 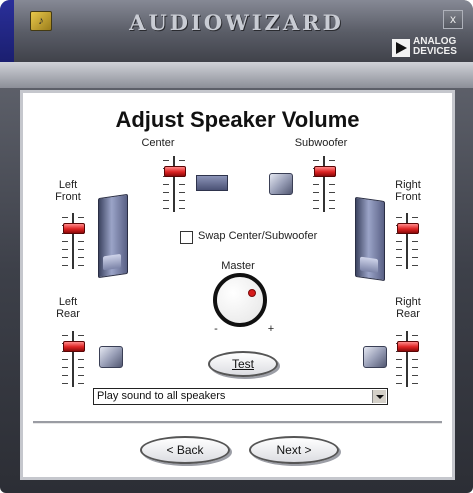 What do you see at coordinates (113, 236) in the screenshot?
I see `left-front-speaker-icon` at bounding box center [113, 236].